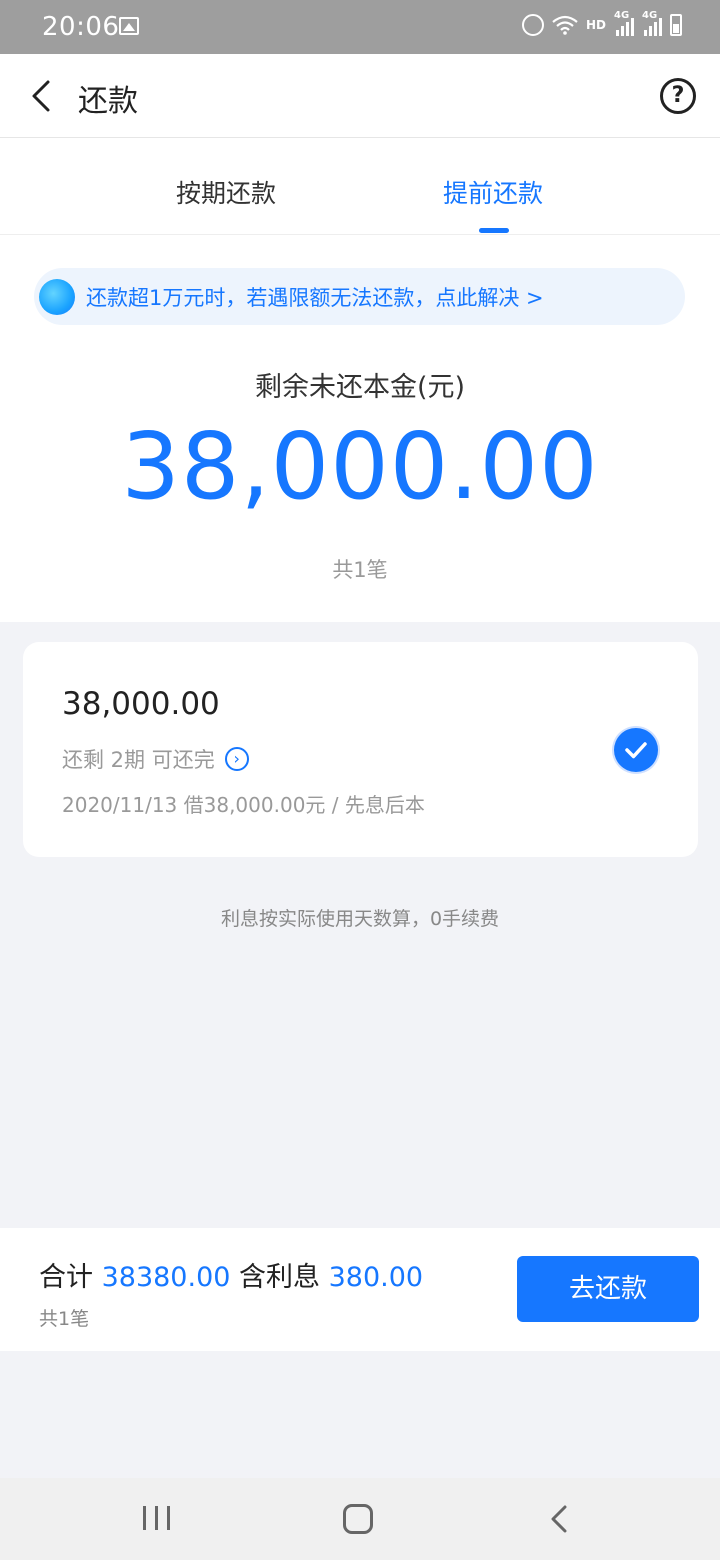  I want to click on interest-footnote: 利息按实际使用天数算，0手续费, so click(360, 919).